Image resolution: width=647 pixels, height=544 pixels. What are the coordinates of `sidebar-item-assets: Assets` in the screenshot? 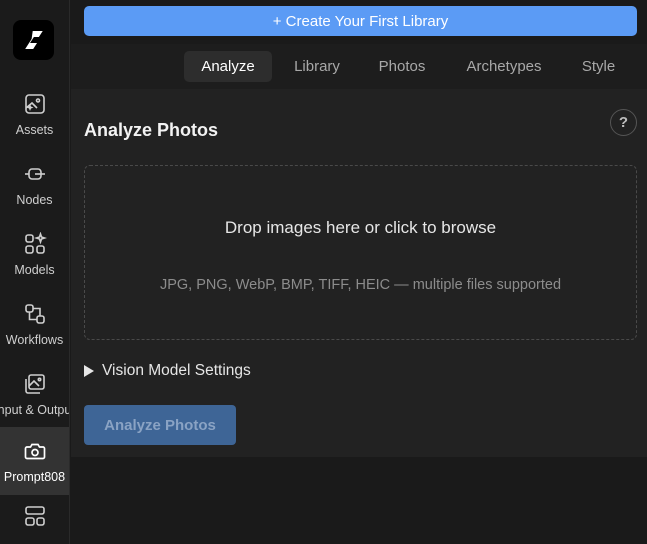 It's located at (34, 114).